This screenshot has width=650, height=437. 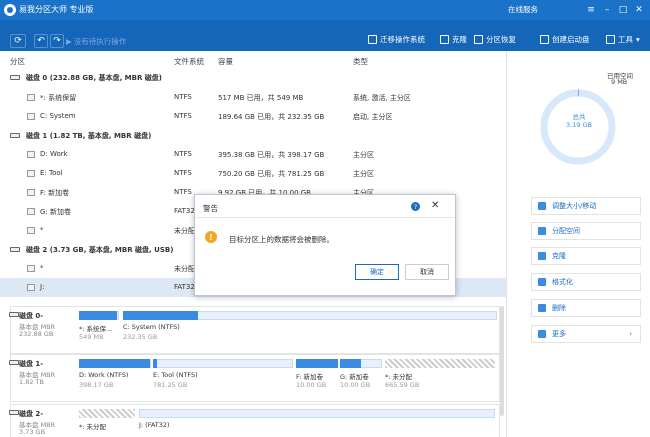 I want to click on help-icon: ?, so click(x=415, y=206).